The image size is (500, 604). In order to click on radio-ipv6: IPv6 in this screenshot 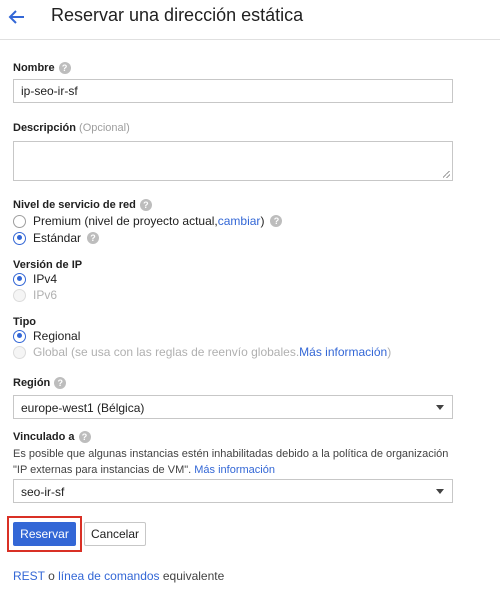, I will do `click(35, 295)`.